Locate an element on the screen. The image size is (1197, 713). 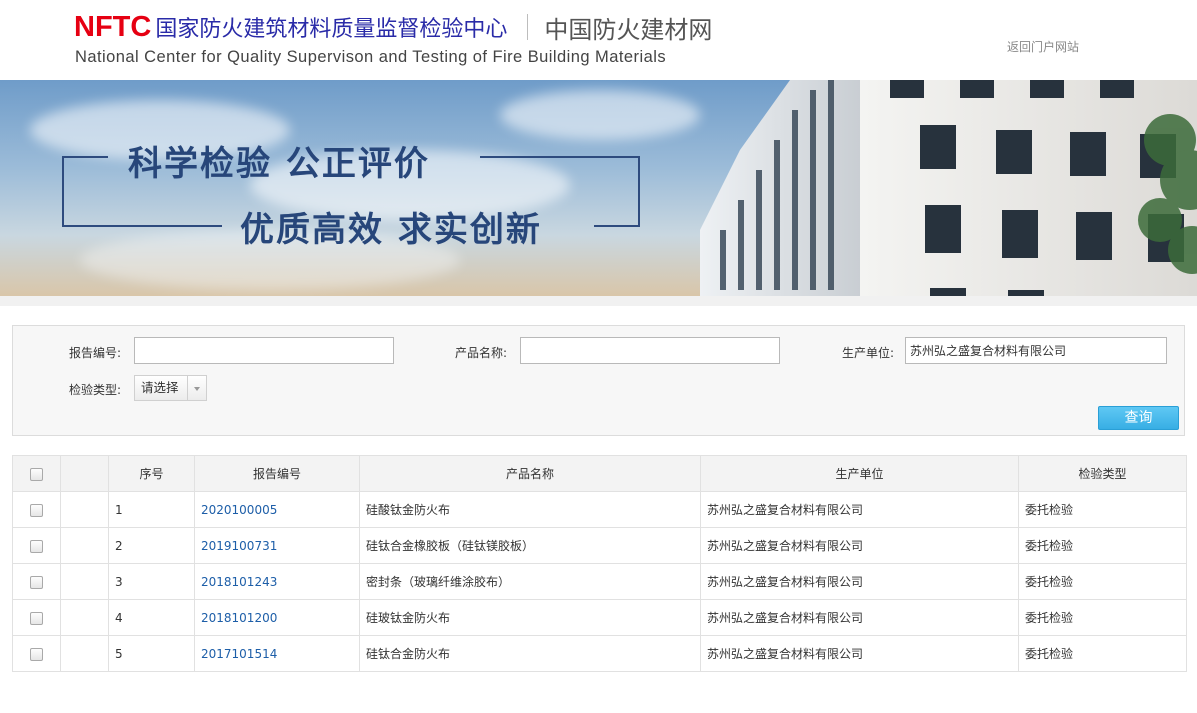
chevron-down-icon is located at coordinates (196, 388).